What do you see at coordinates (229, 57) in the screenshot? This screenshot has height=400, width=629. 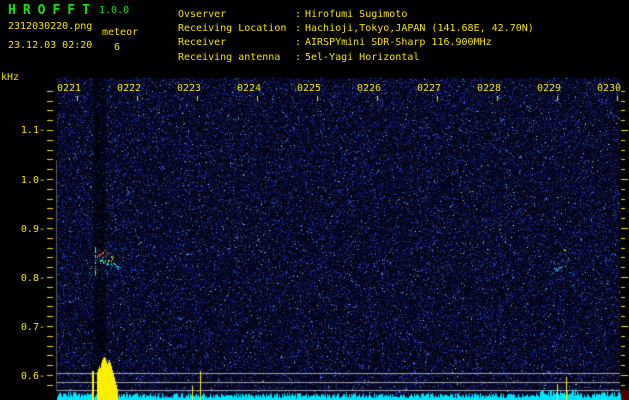 I see `info-label: Receiving antenna` at bounding box center [229, 57].